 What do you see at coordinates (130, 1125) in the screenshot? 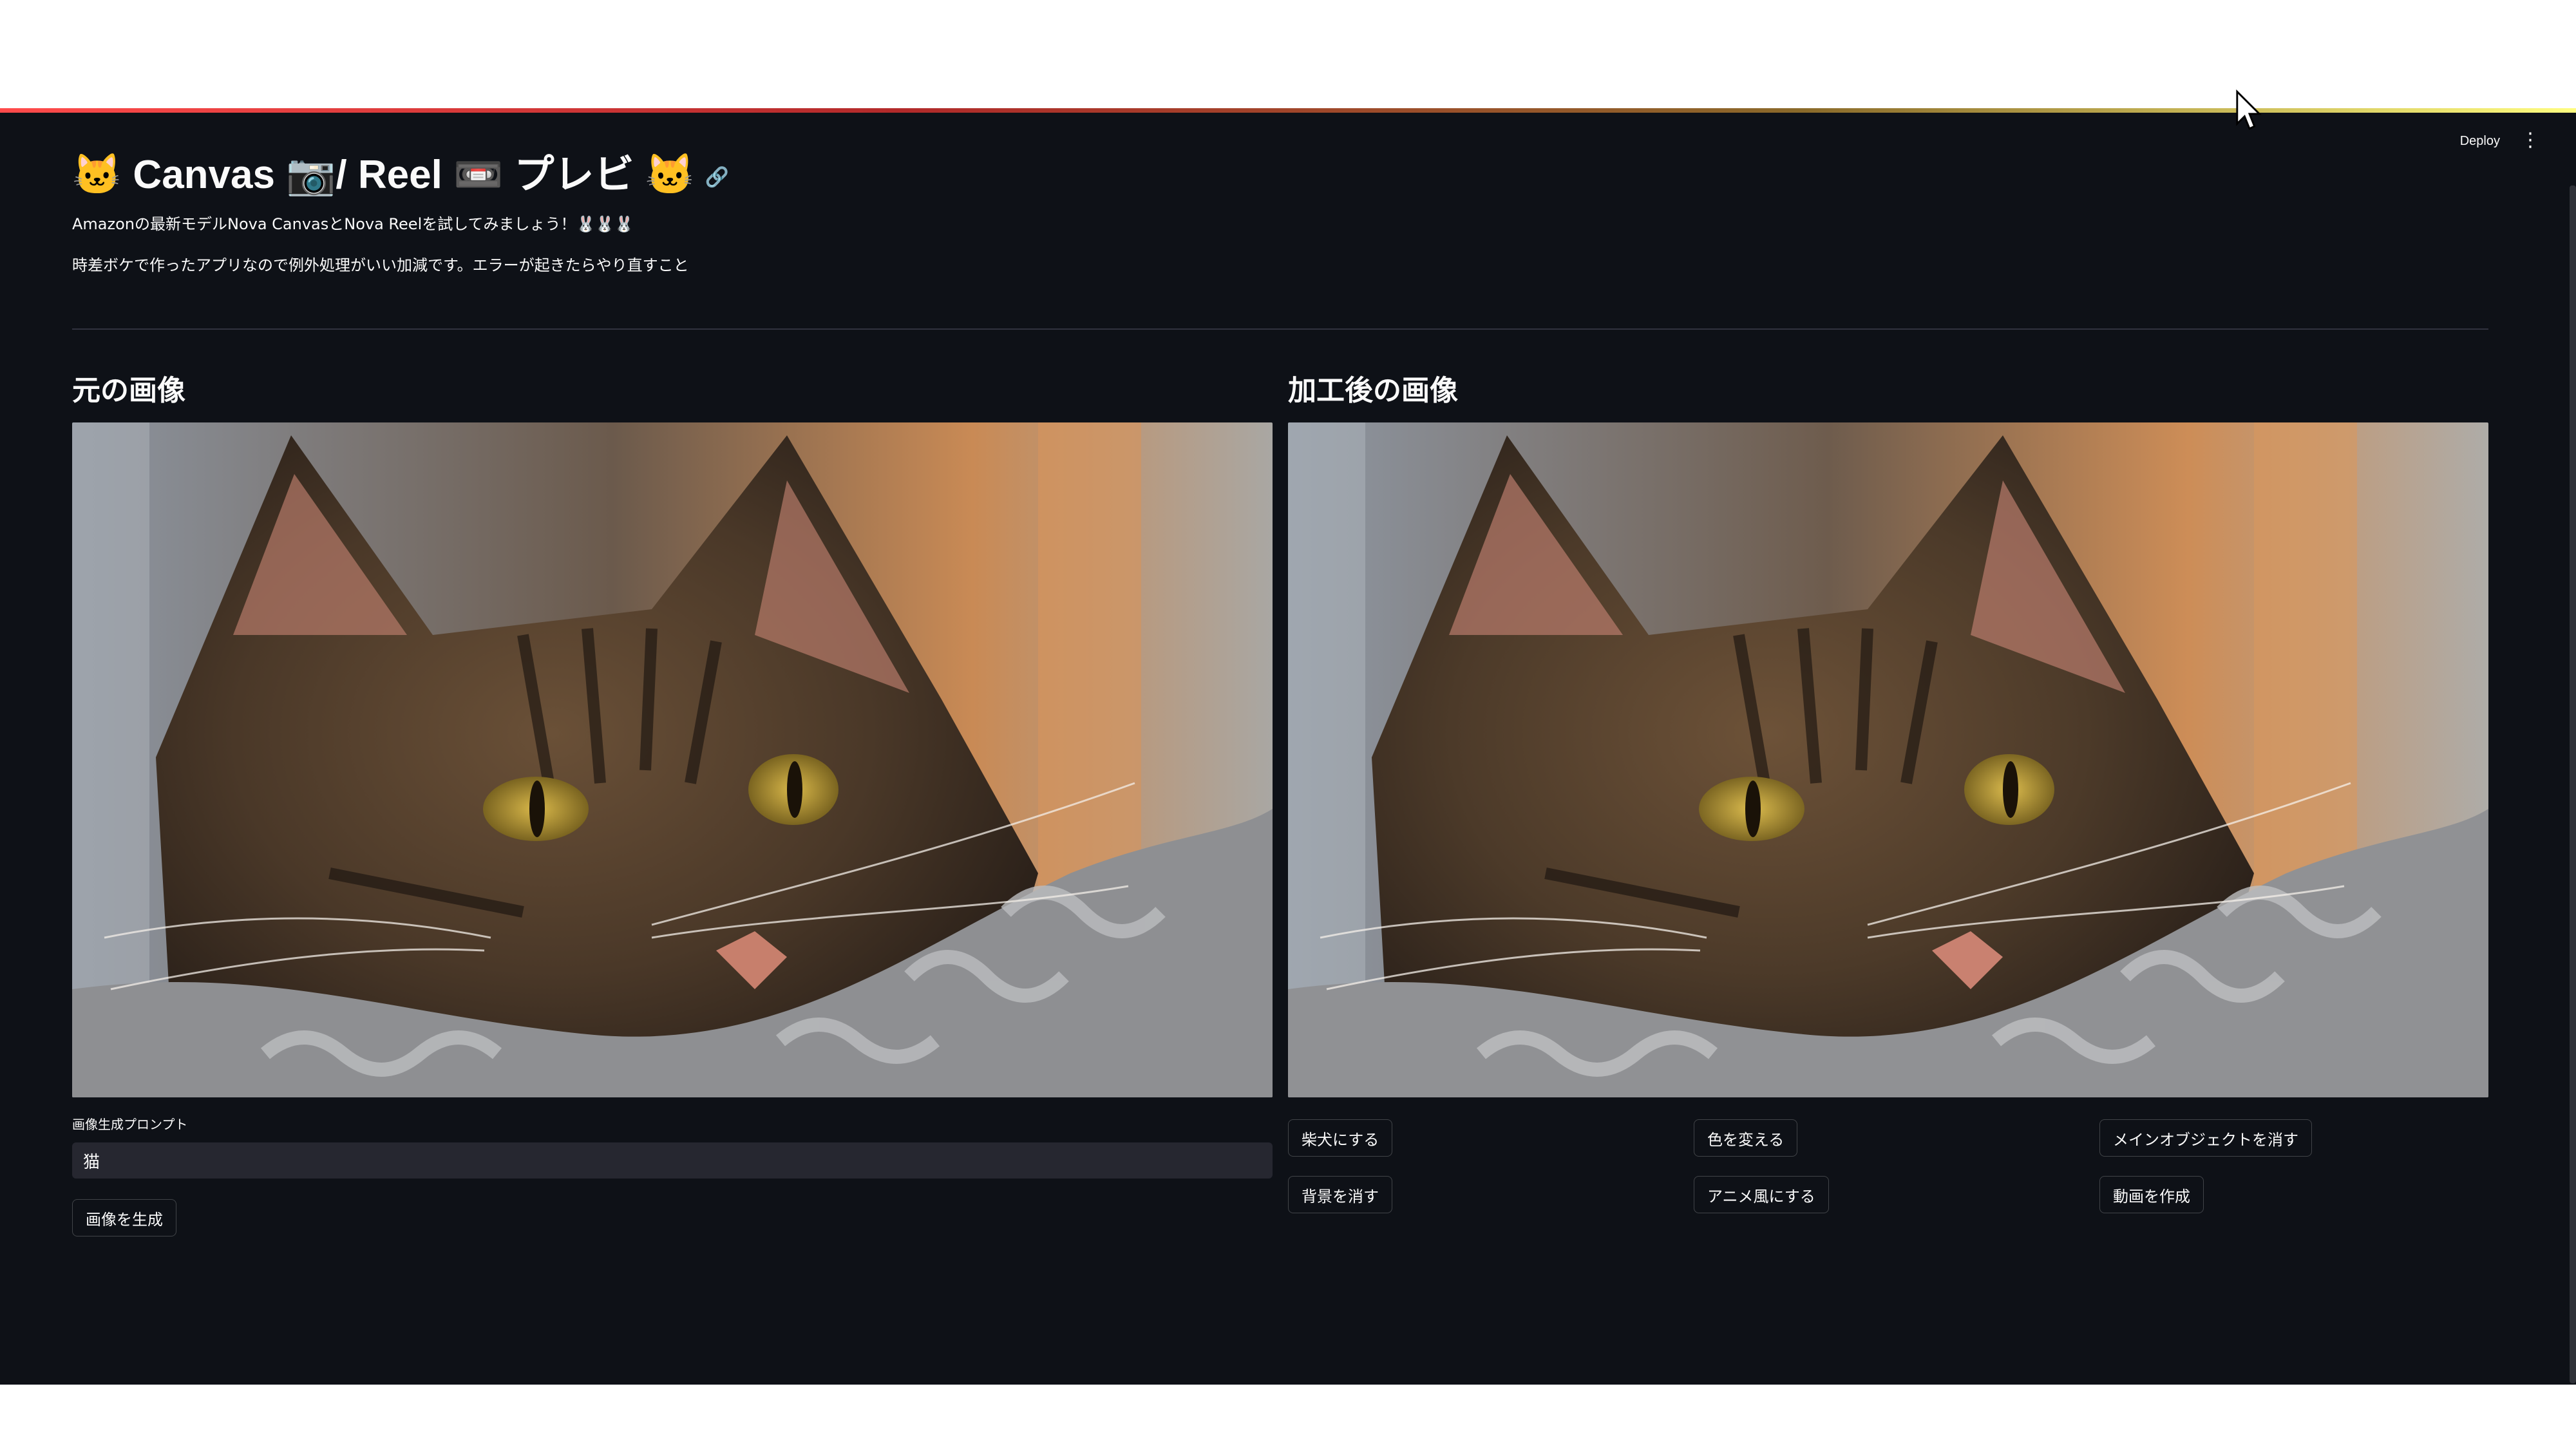
I see `prompt-label: 画像生成プロンプト` at bounding box center [130, 1125].